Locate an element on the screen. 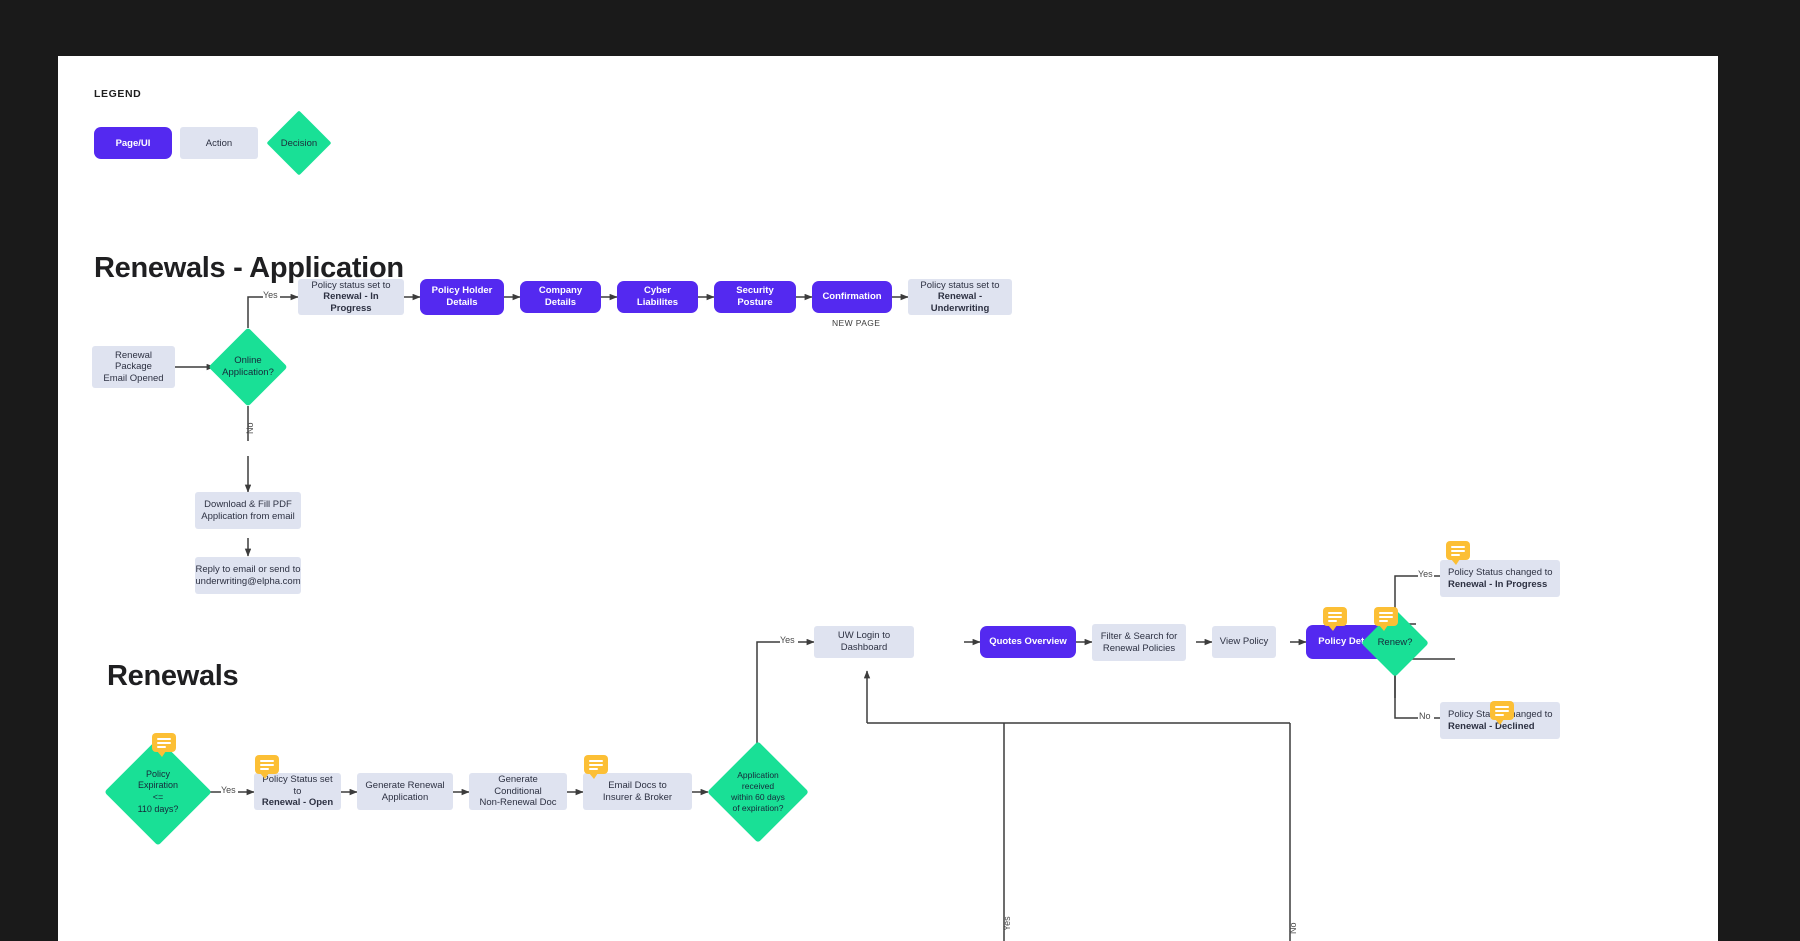 The image size is (1800, 941). node-line-2: Non-Renewal Doc is located at coordinates (518, 803).